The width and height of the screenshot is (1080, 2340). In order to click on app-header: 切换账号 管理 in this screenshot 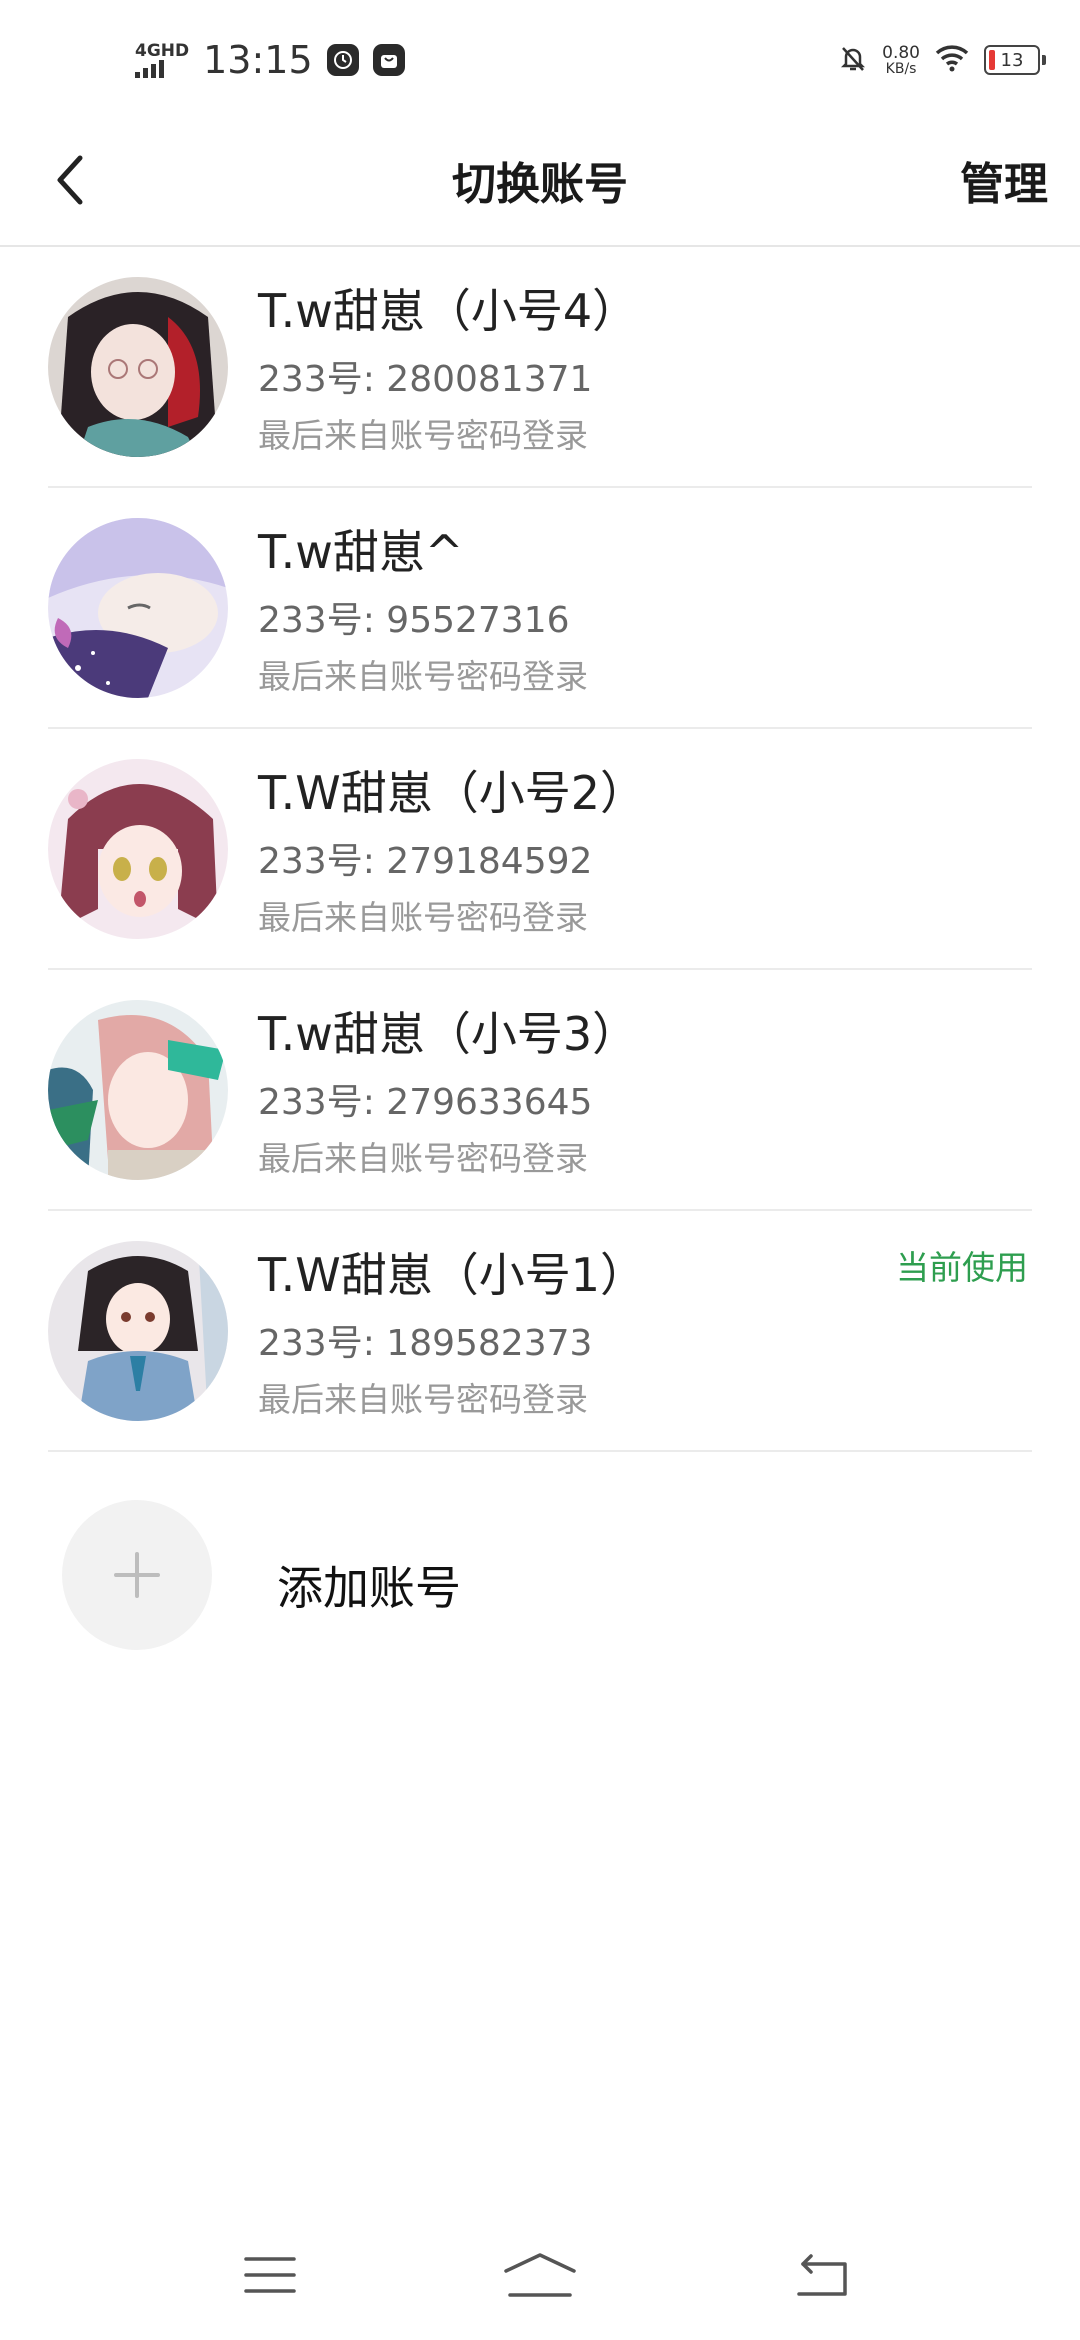, I will do `click(540, 183)`.